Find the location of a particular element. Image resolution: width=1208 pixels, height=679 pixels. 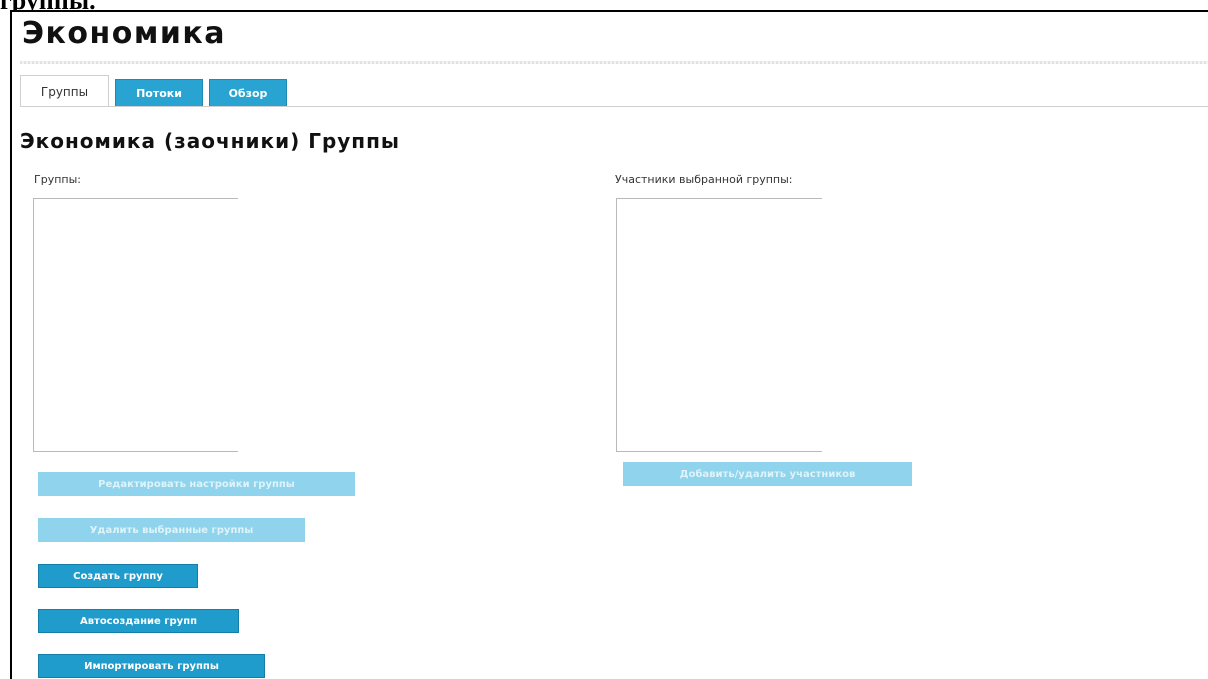

groups-label: Группы: is located at coordinates (57, 179).